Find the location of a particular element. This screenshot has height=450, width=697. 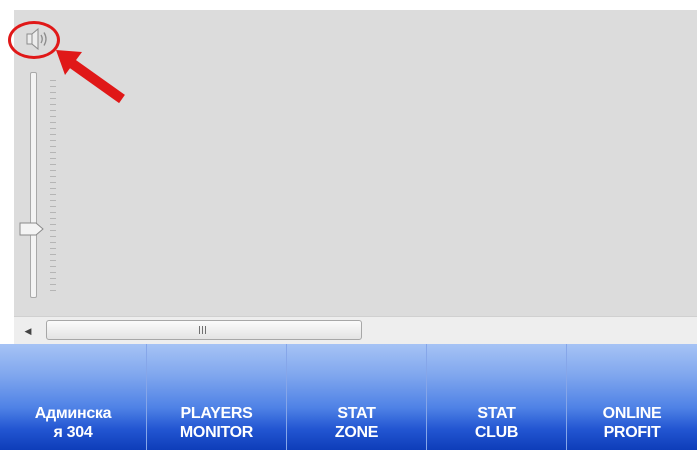

tab-label-line1: ONLINE is located at coordinates (632, 413).